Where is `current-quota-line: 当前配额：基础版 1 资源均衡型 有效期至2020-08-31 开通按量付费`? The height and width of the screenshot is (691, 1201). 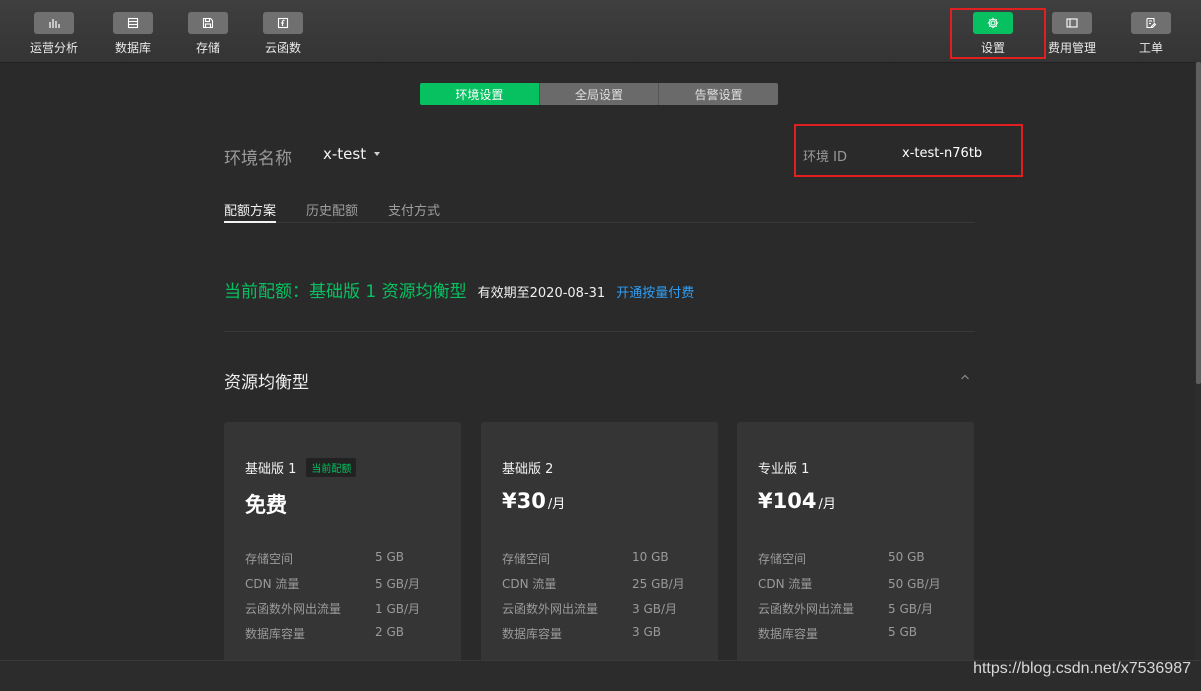 current-quota-line: 当前配额：基础版 1 资源均衡型 有效期至2020-08-31 开通按量付费 is located at coordinates (459, 289).